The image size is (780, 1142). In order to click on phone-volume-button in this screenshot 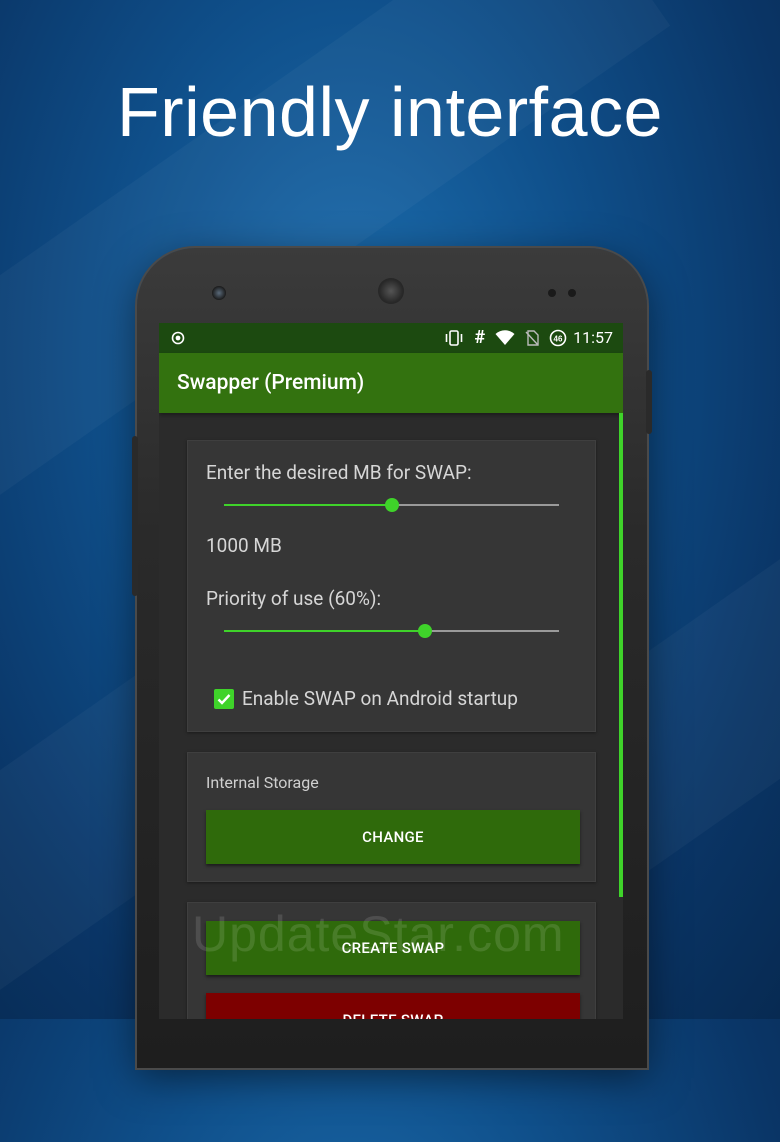, I will do `click(135, 516)`.